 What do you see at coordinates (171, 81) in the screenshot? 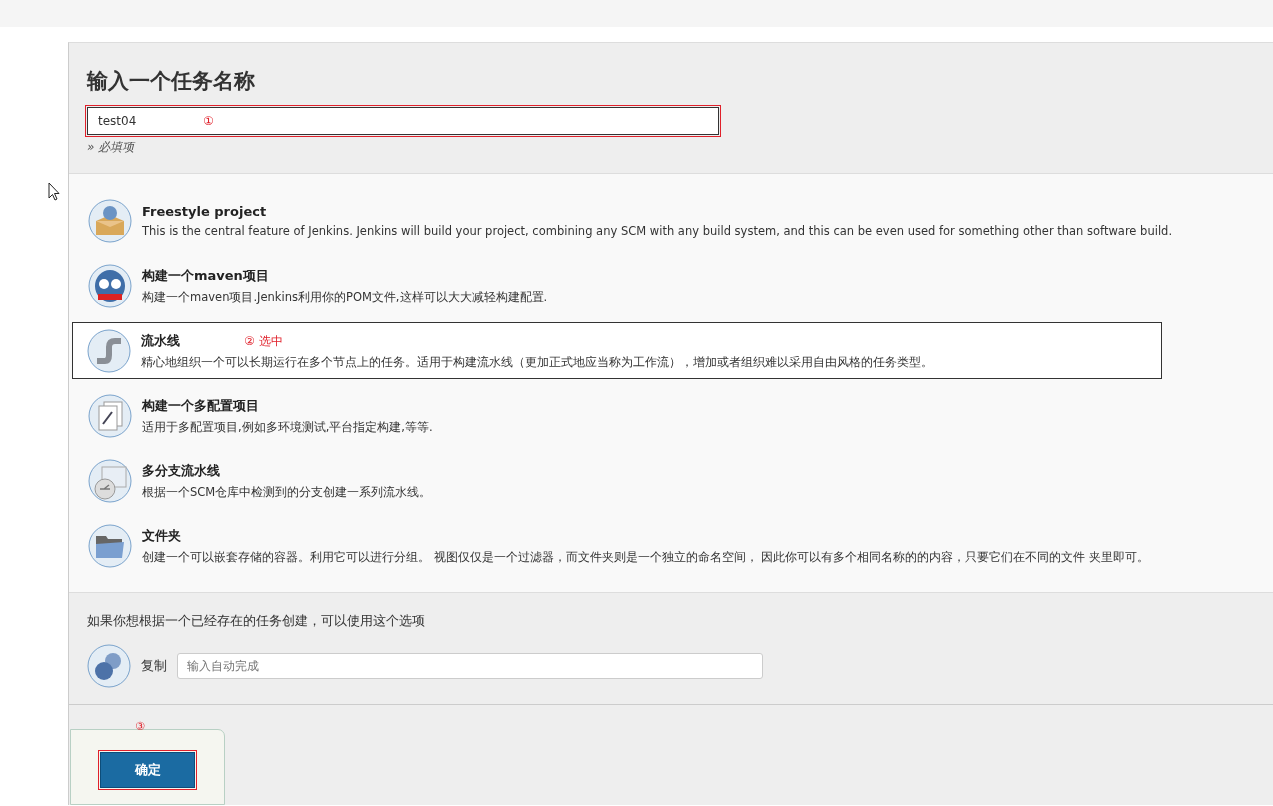
I see `page-heading: 输入一个任务名称` at bounding box center [171, 81].